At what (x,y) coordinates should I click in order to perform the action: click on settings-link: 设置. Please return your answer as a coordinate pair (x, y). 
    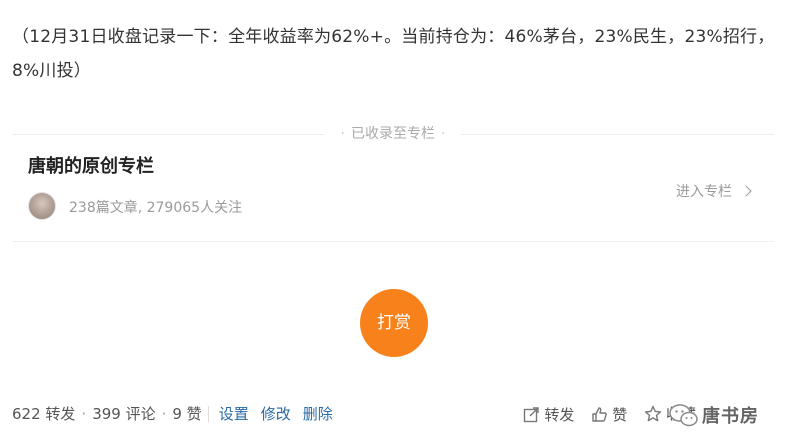
    Looking at the image, I should click on (234, 414).